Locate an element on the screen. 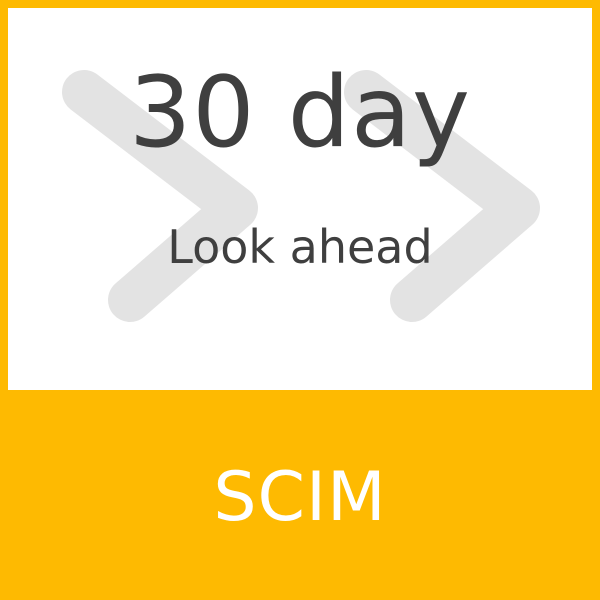 This screenshot has height=600, width=600. tile-subline: Look ahead is located at coordinates (300, 247).